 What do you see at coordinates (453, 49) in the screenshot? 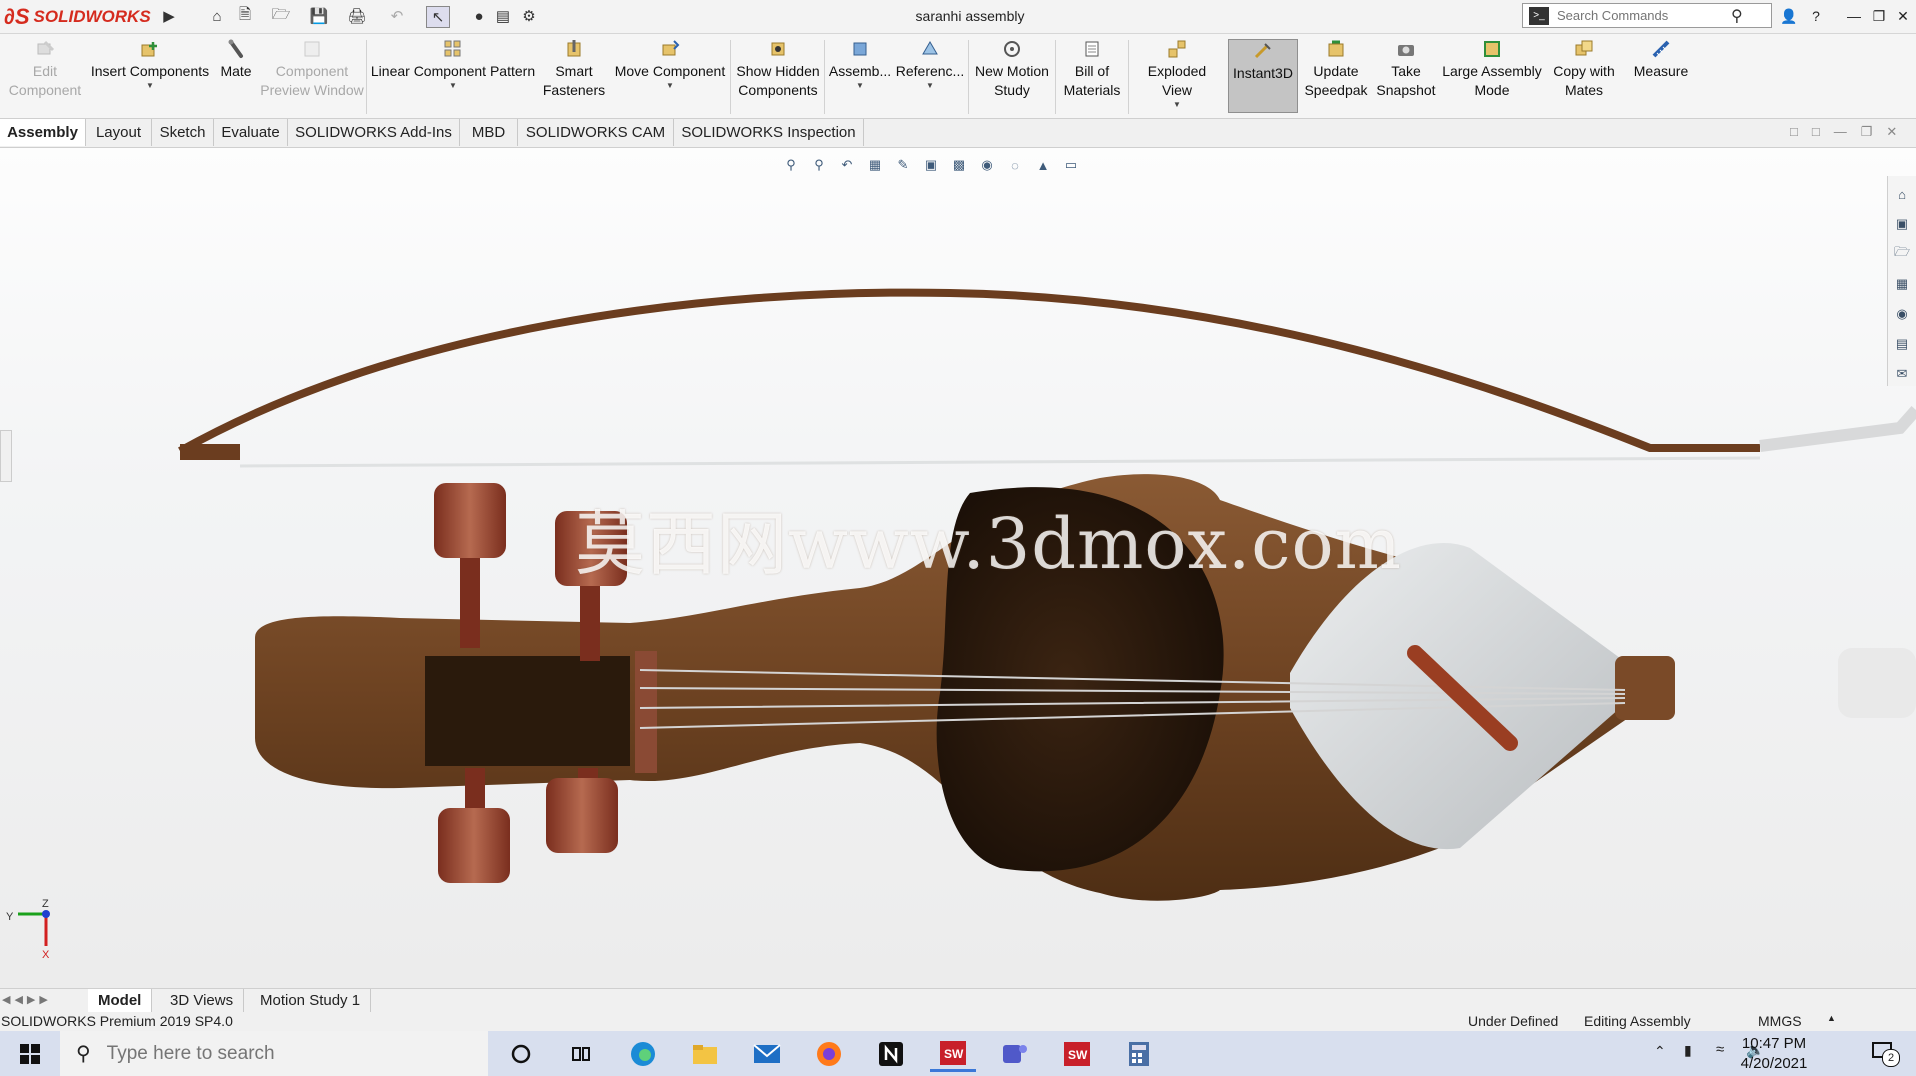
I see `linear-pattern-icon` at bounding box center [453, 49].